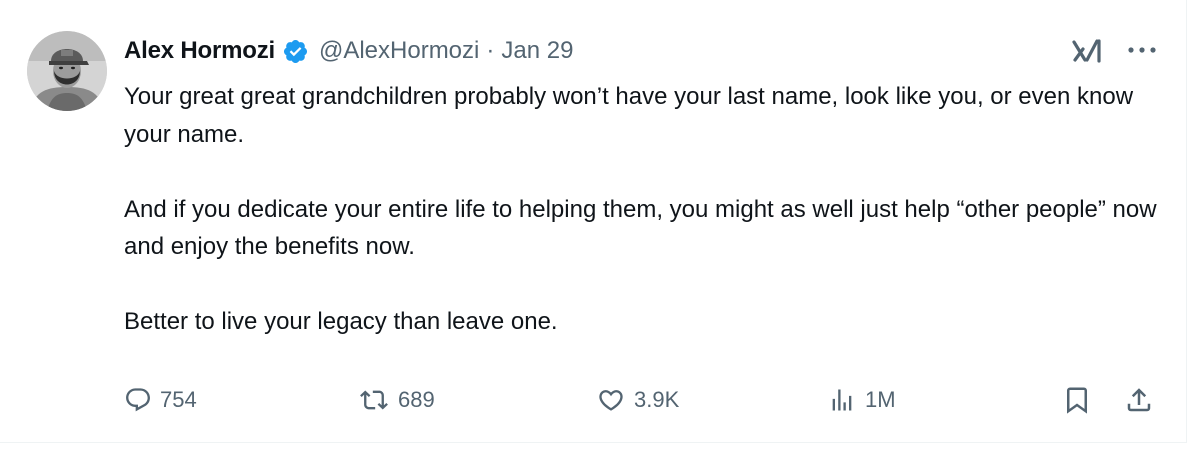 The height and width of the screenshot is (451, 1193). I want to click on repost-count: 689, so click(416, 399).